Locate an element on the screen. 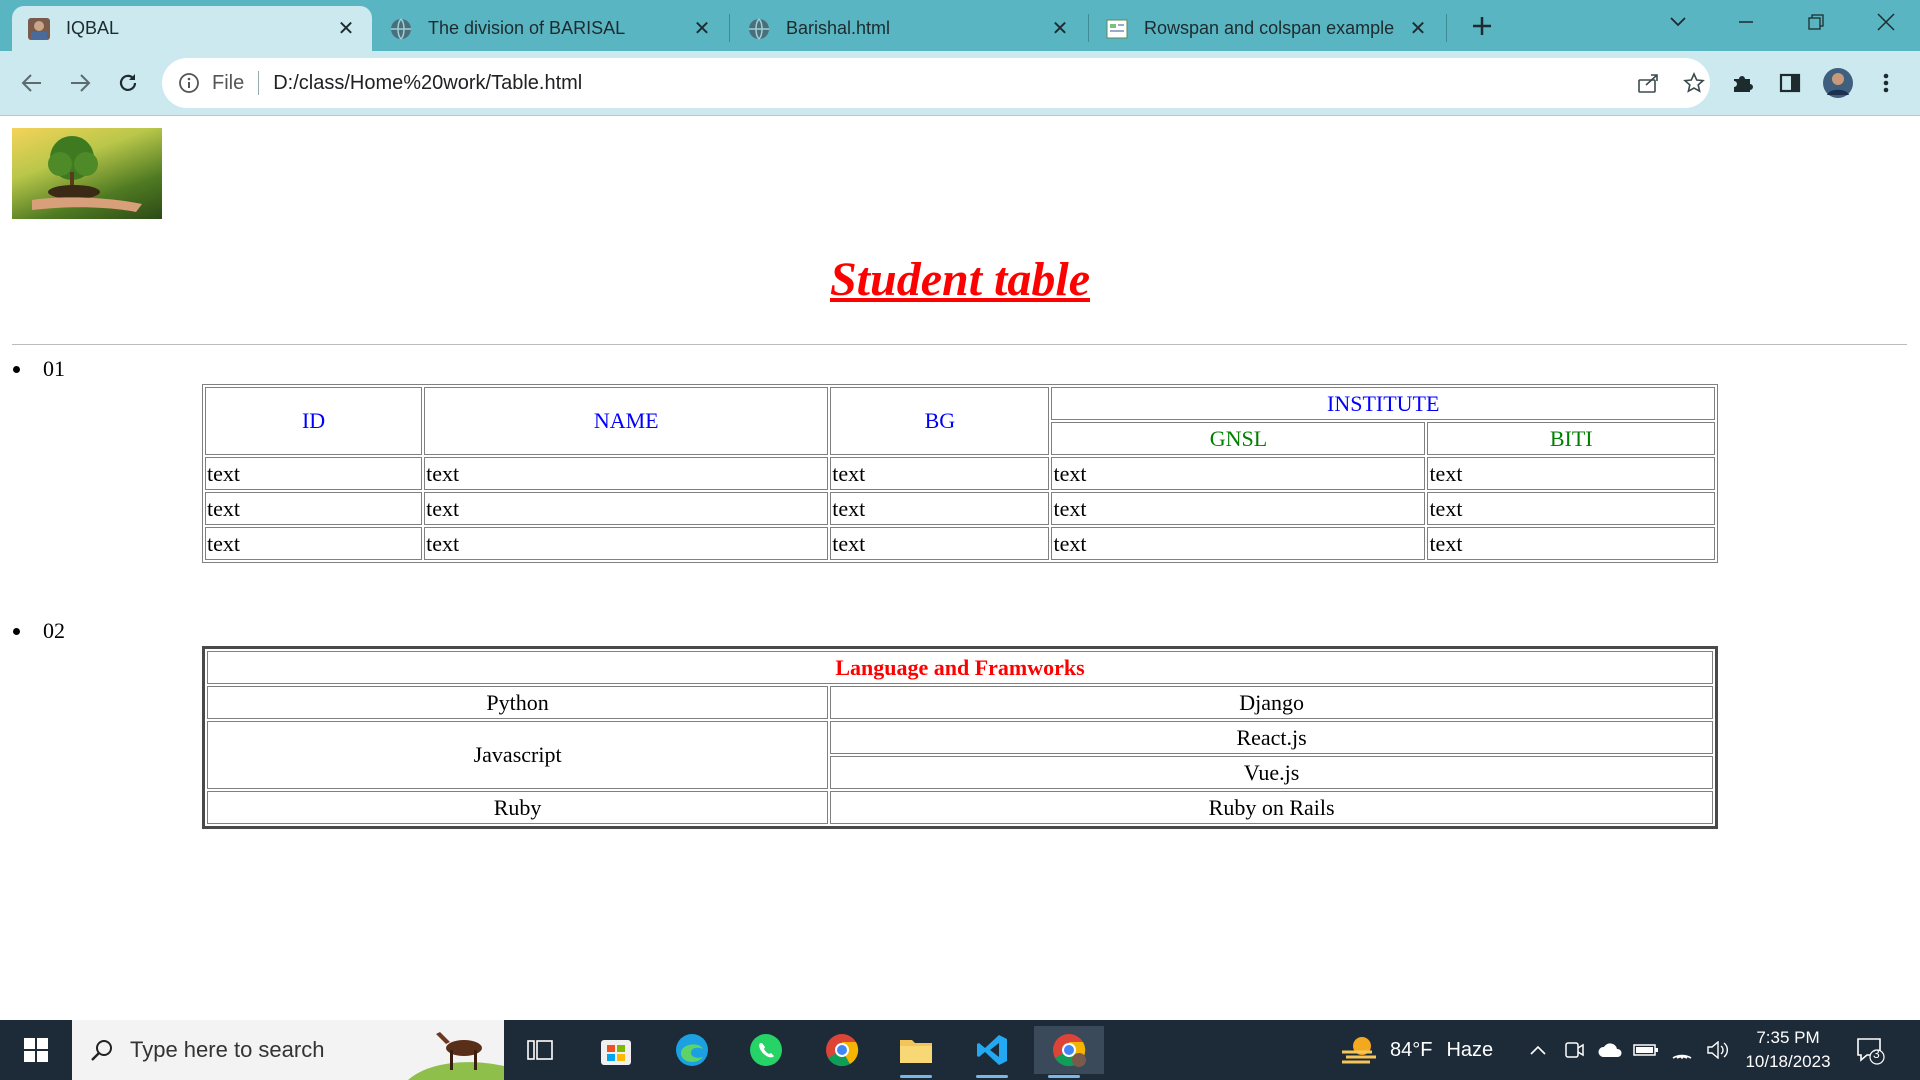 The width and height of the screenshot is (1920, 1080). header-institute: INSTITUTE is located at coordinates (1383, 403).